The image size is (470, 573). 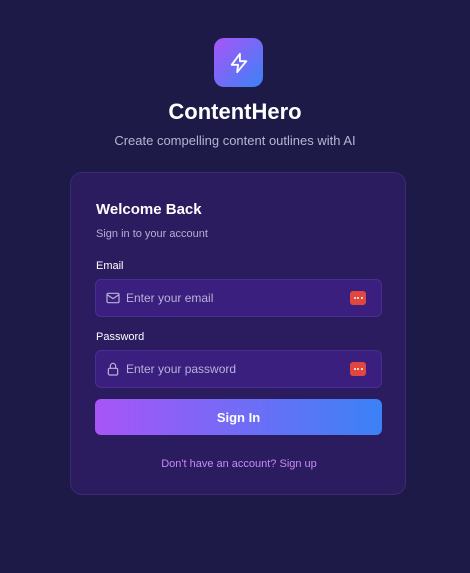 I want to click on app-logo, so click(x=238, y=62).